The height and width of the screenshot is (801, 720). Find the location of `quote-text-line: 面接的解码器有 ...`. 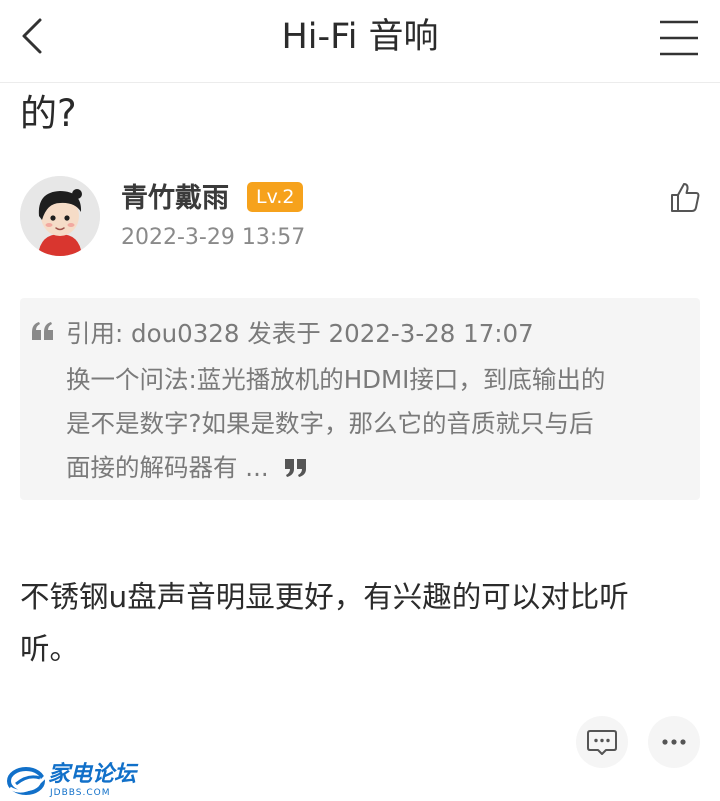

quote-text-line: 面接的解码器有 ... is located at coordinates (187, 468).